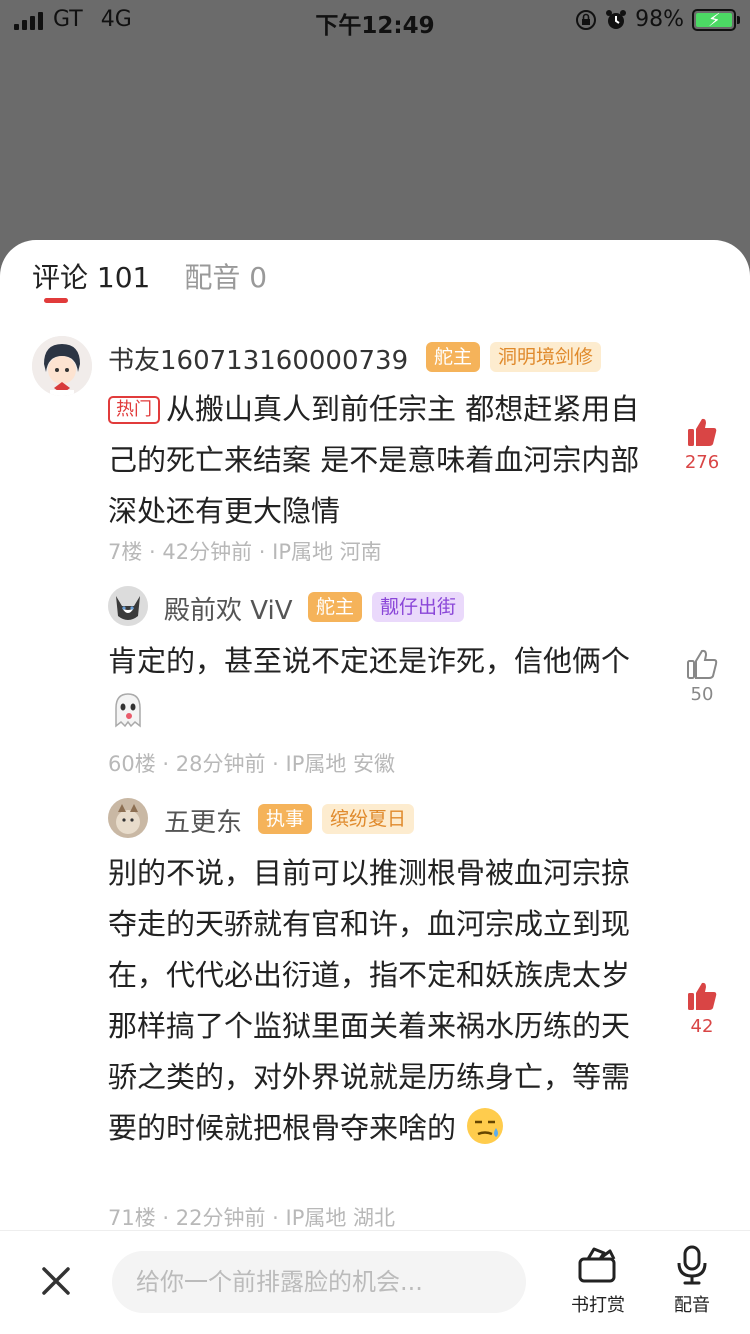  I want to click on comment-meta: 7楼 · 42分钟前 · IP属地 河南, so click(245, 552).